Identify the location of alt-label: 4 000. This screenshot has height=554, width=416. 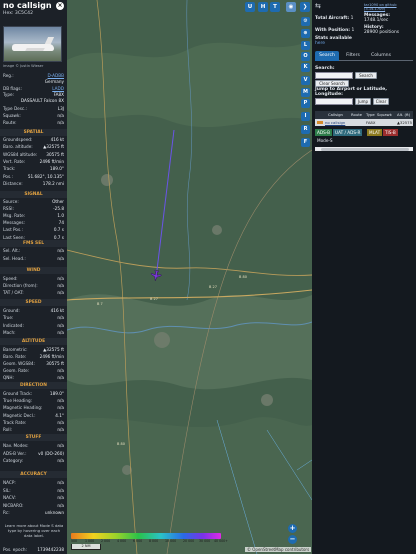
(122, 541).